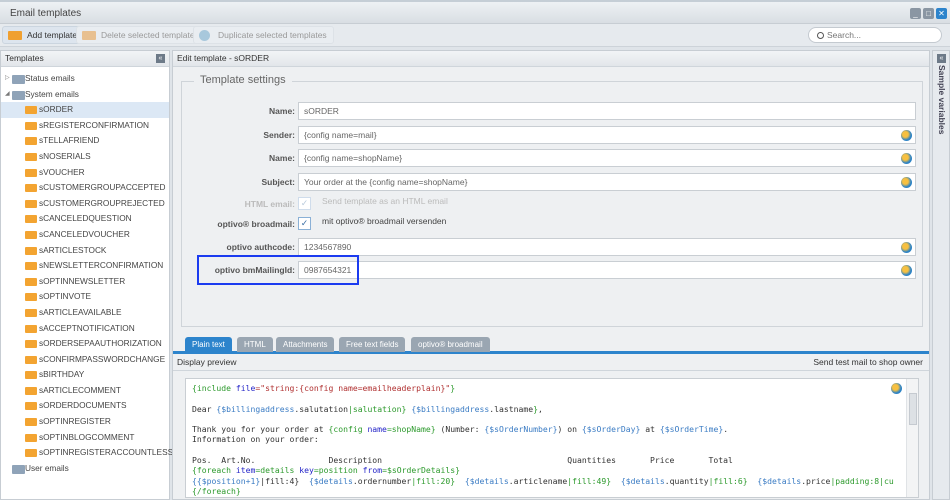  I want to click on sample-variables-title: Sample variables, so click(942, 100).